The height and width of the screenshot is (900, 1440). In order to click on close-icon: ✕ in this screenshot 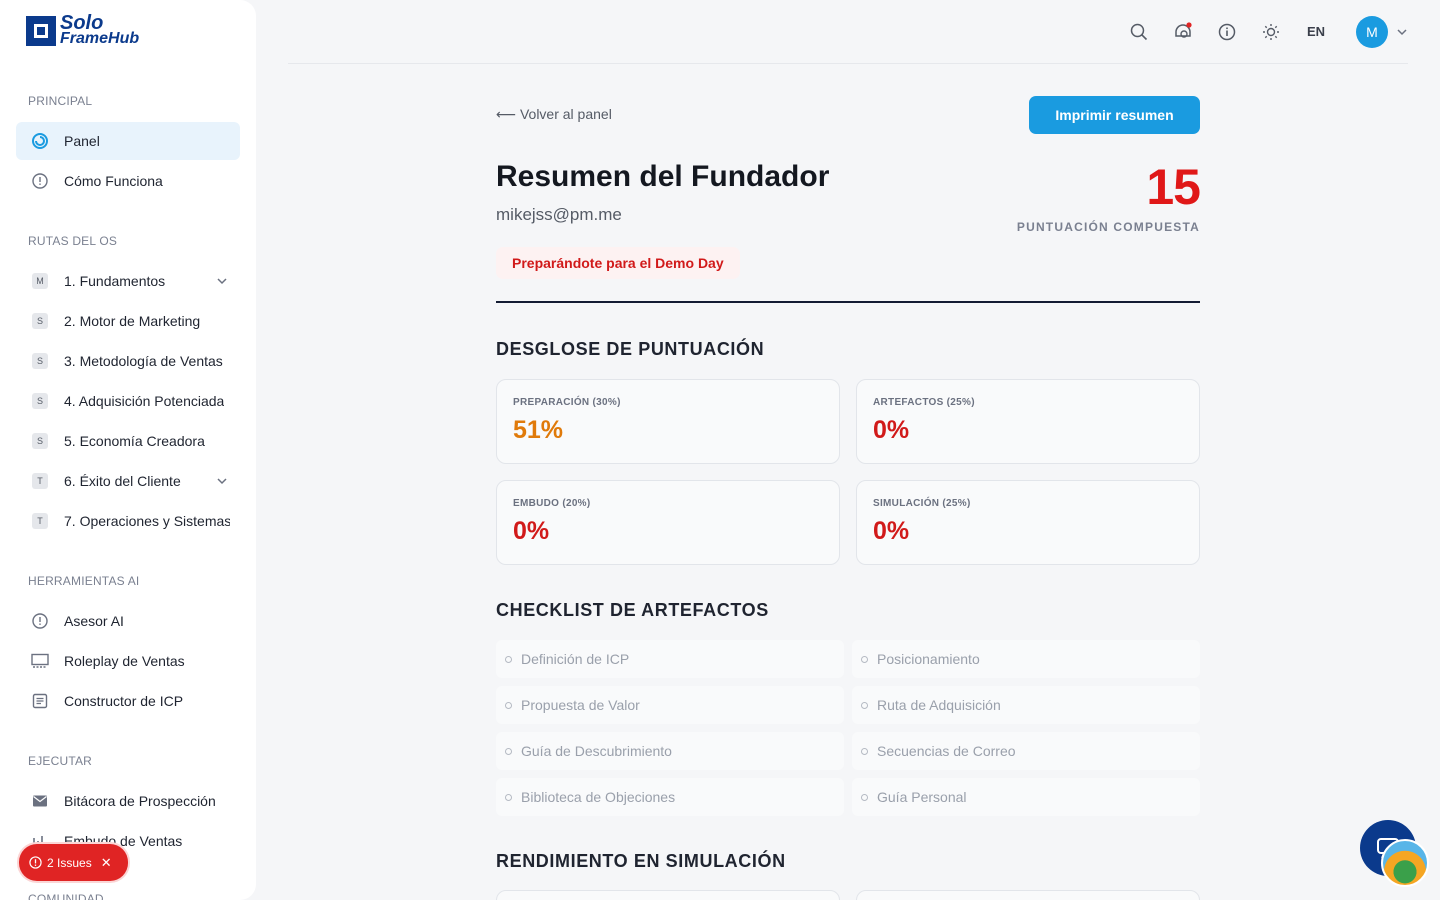, I will do `click(106, 863)`.